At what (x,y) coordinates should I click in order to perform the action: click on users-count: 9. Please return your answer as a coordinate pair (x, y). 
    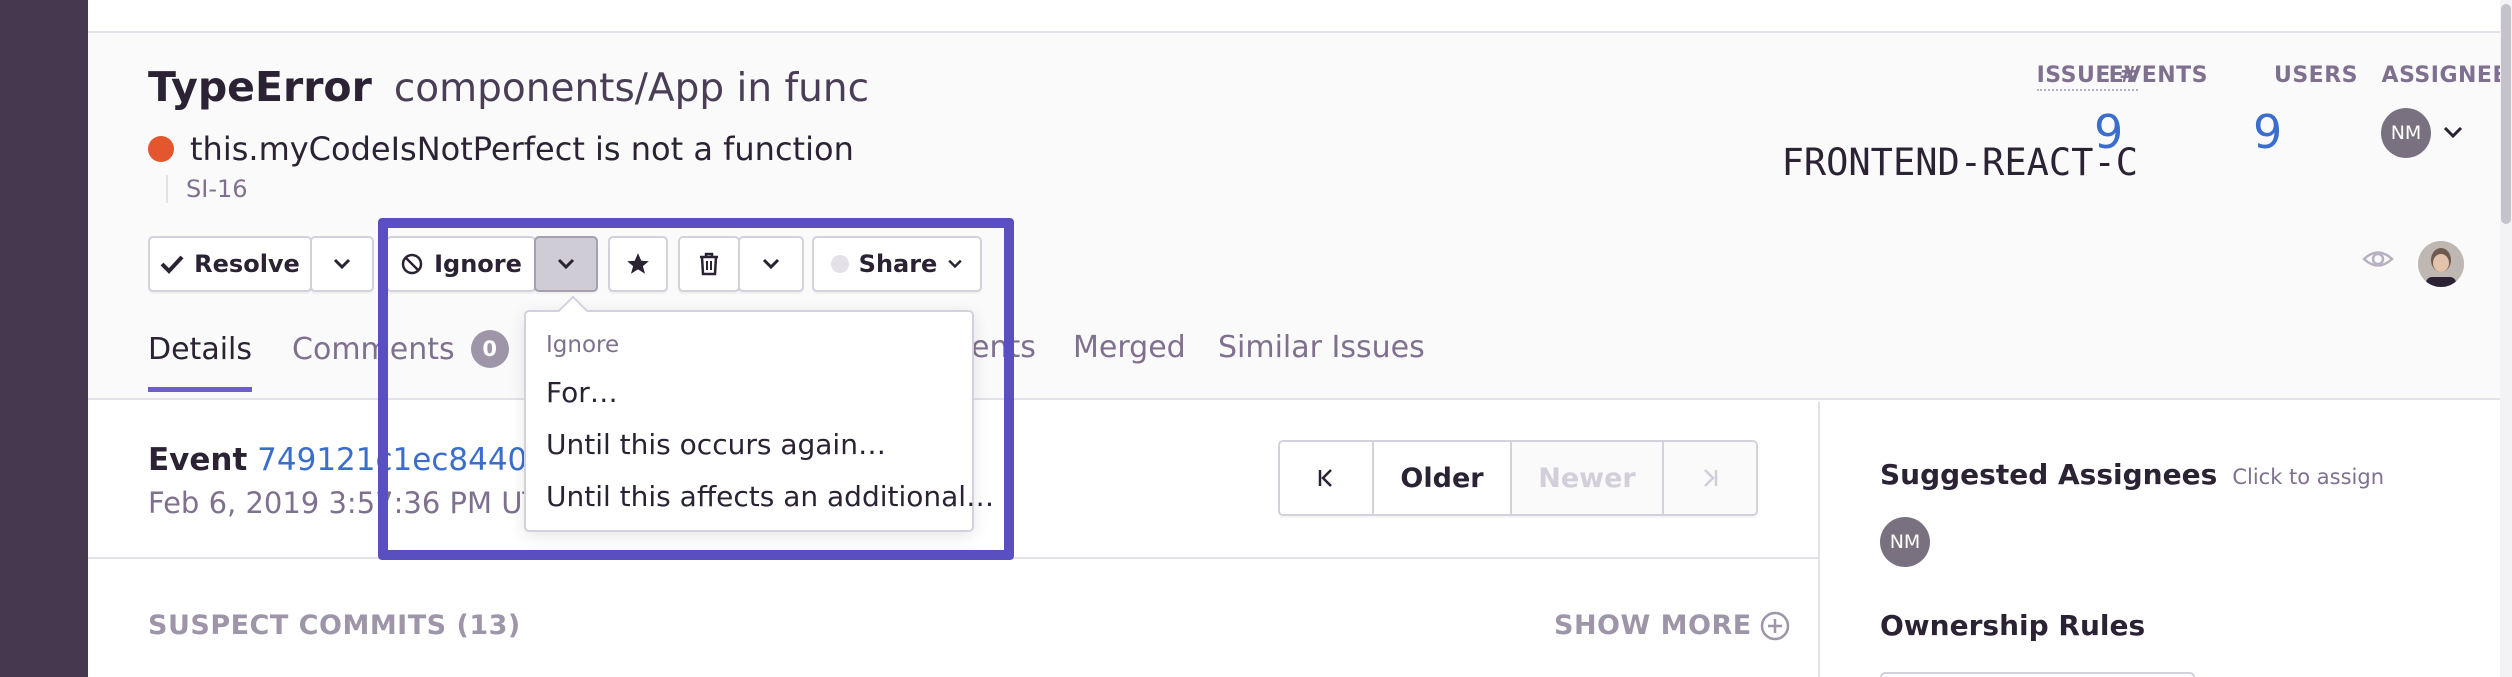
    Looking at the image, I should click on (2267, 132).